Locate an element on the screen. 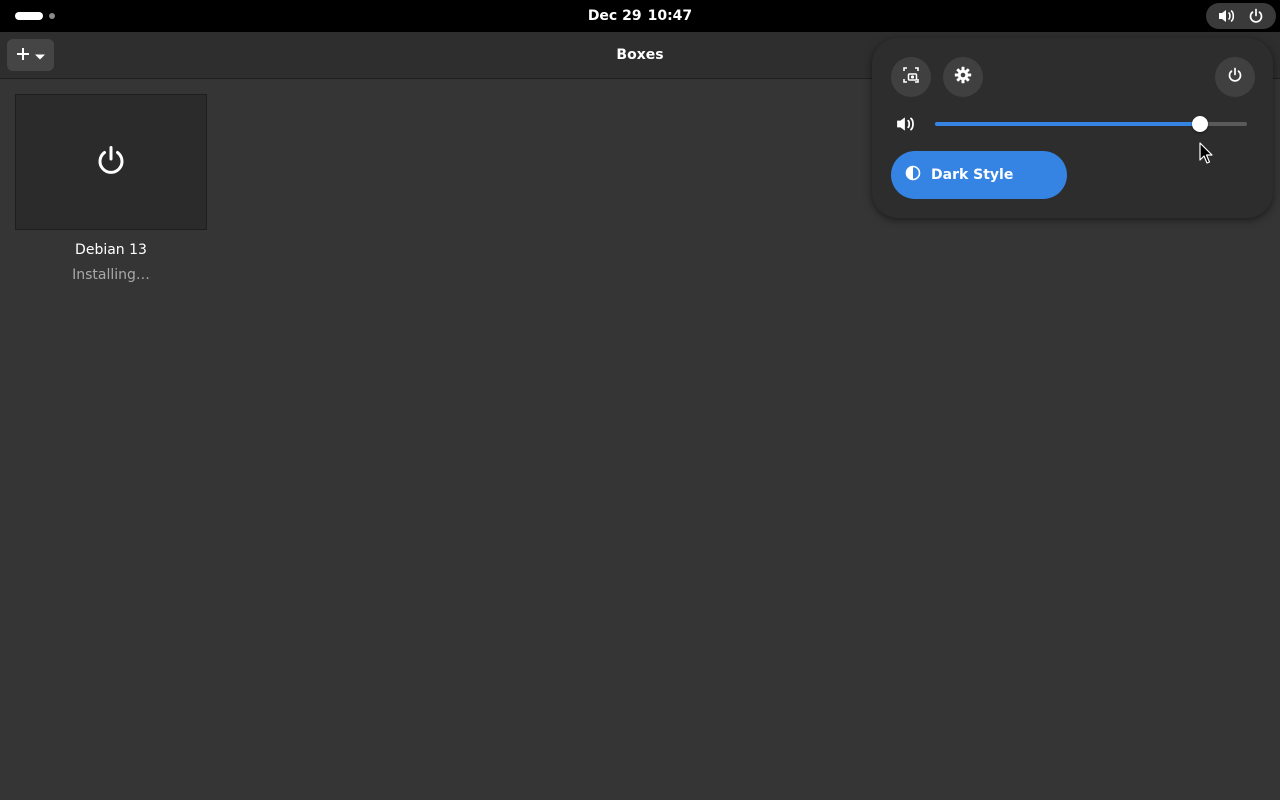  activities-button is located at coordinates (36, 16).